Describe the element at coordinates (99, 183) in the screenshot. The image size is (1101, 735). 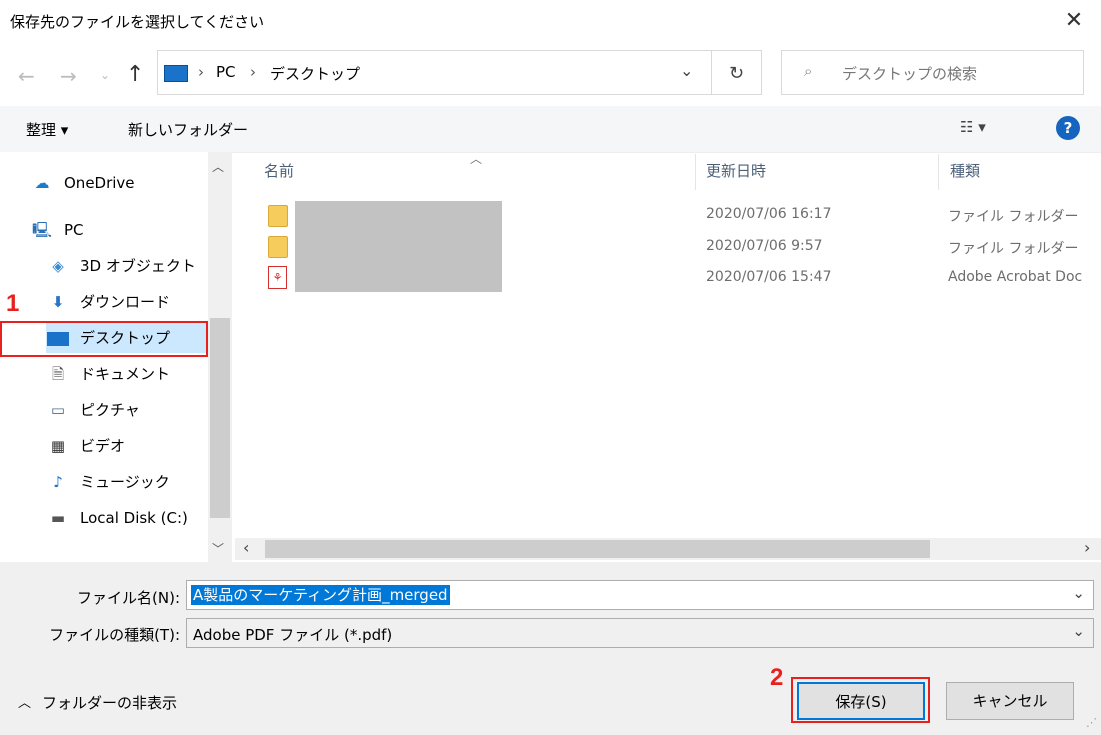
I see `sidebar-item-label: OneDrive` at that location.